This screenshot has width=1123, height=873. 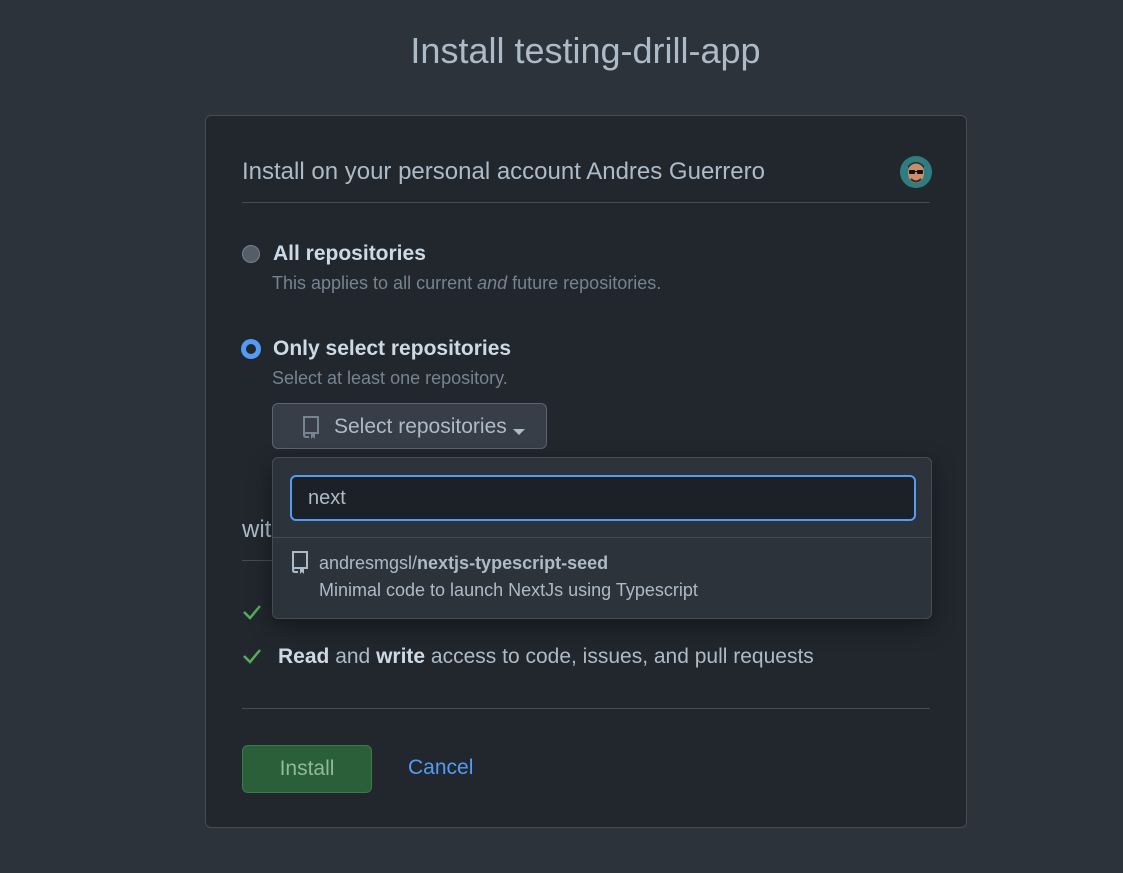 What do you see at coordinates (603, 498) in the screenshot?
I see `repository-filter-input` at bounding box center [603, 498].